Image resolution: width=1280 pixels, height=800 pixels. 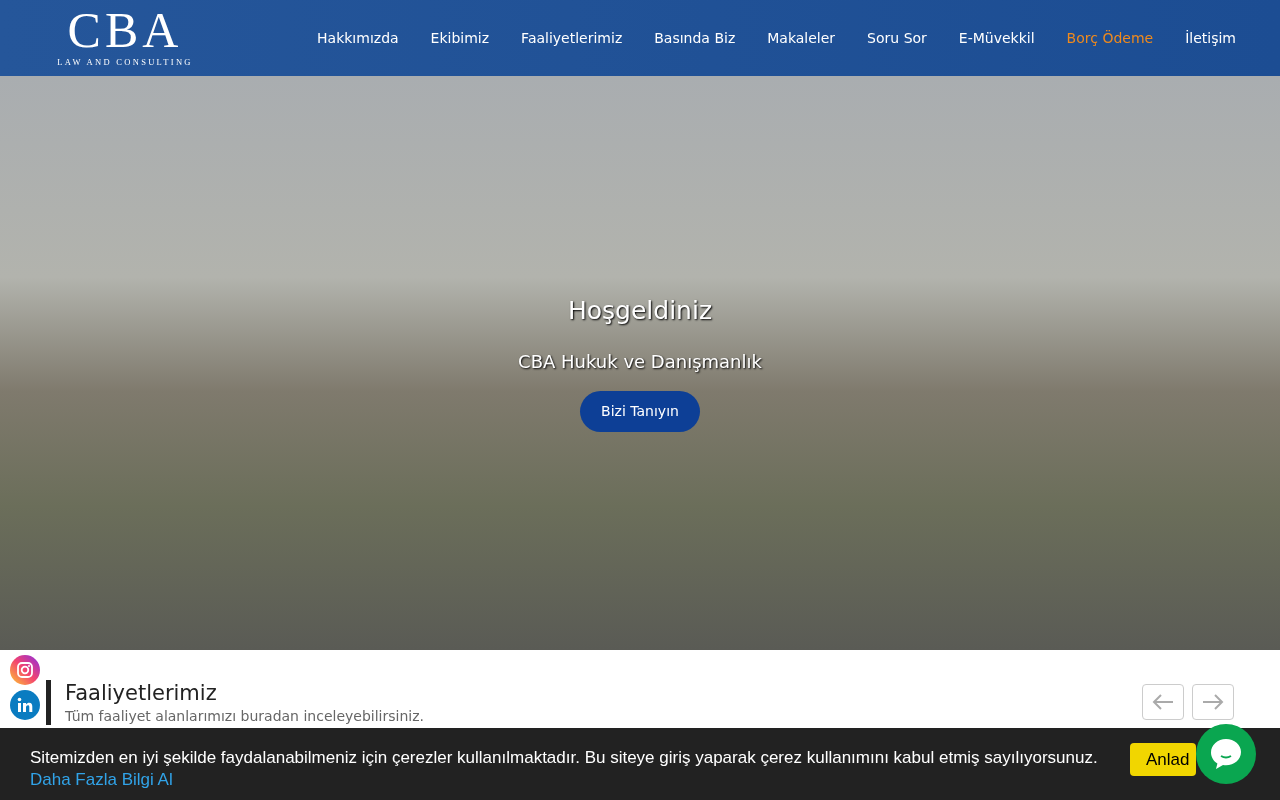 What do you see at coordinates (244, 716) in the screenshot?
I see `section-subtitle: Tüm faaliyet alanlarımızı buradan inceleyebilirsiniz.` at bounding box center [244, 716].